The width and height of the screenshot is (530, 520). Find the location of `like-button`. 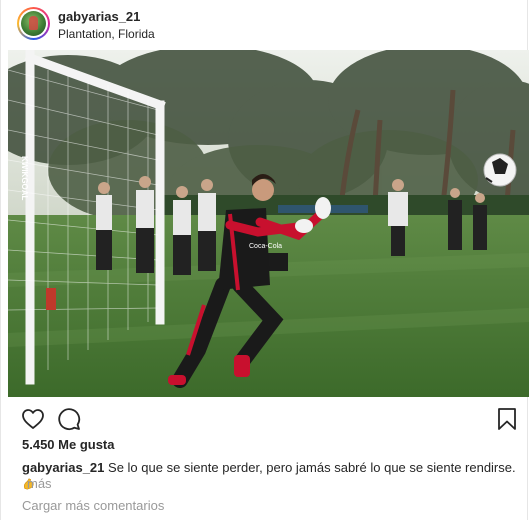

like-button is located at coordinates (33, 419).